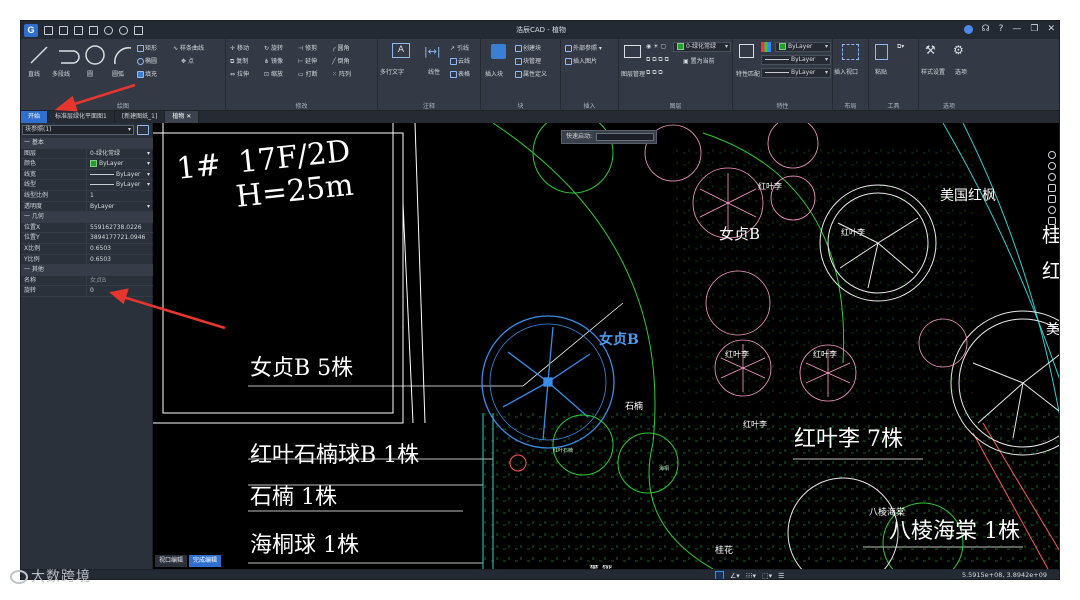 This screenshot has width=1080, height=600. Describe the element at coordinates (31, 30) in the screenshot. I see `app-logo-icon: G` at that location.